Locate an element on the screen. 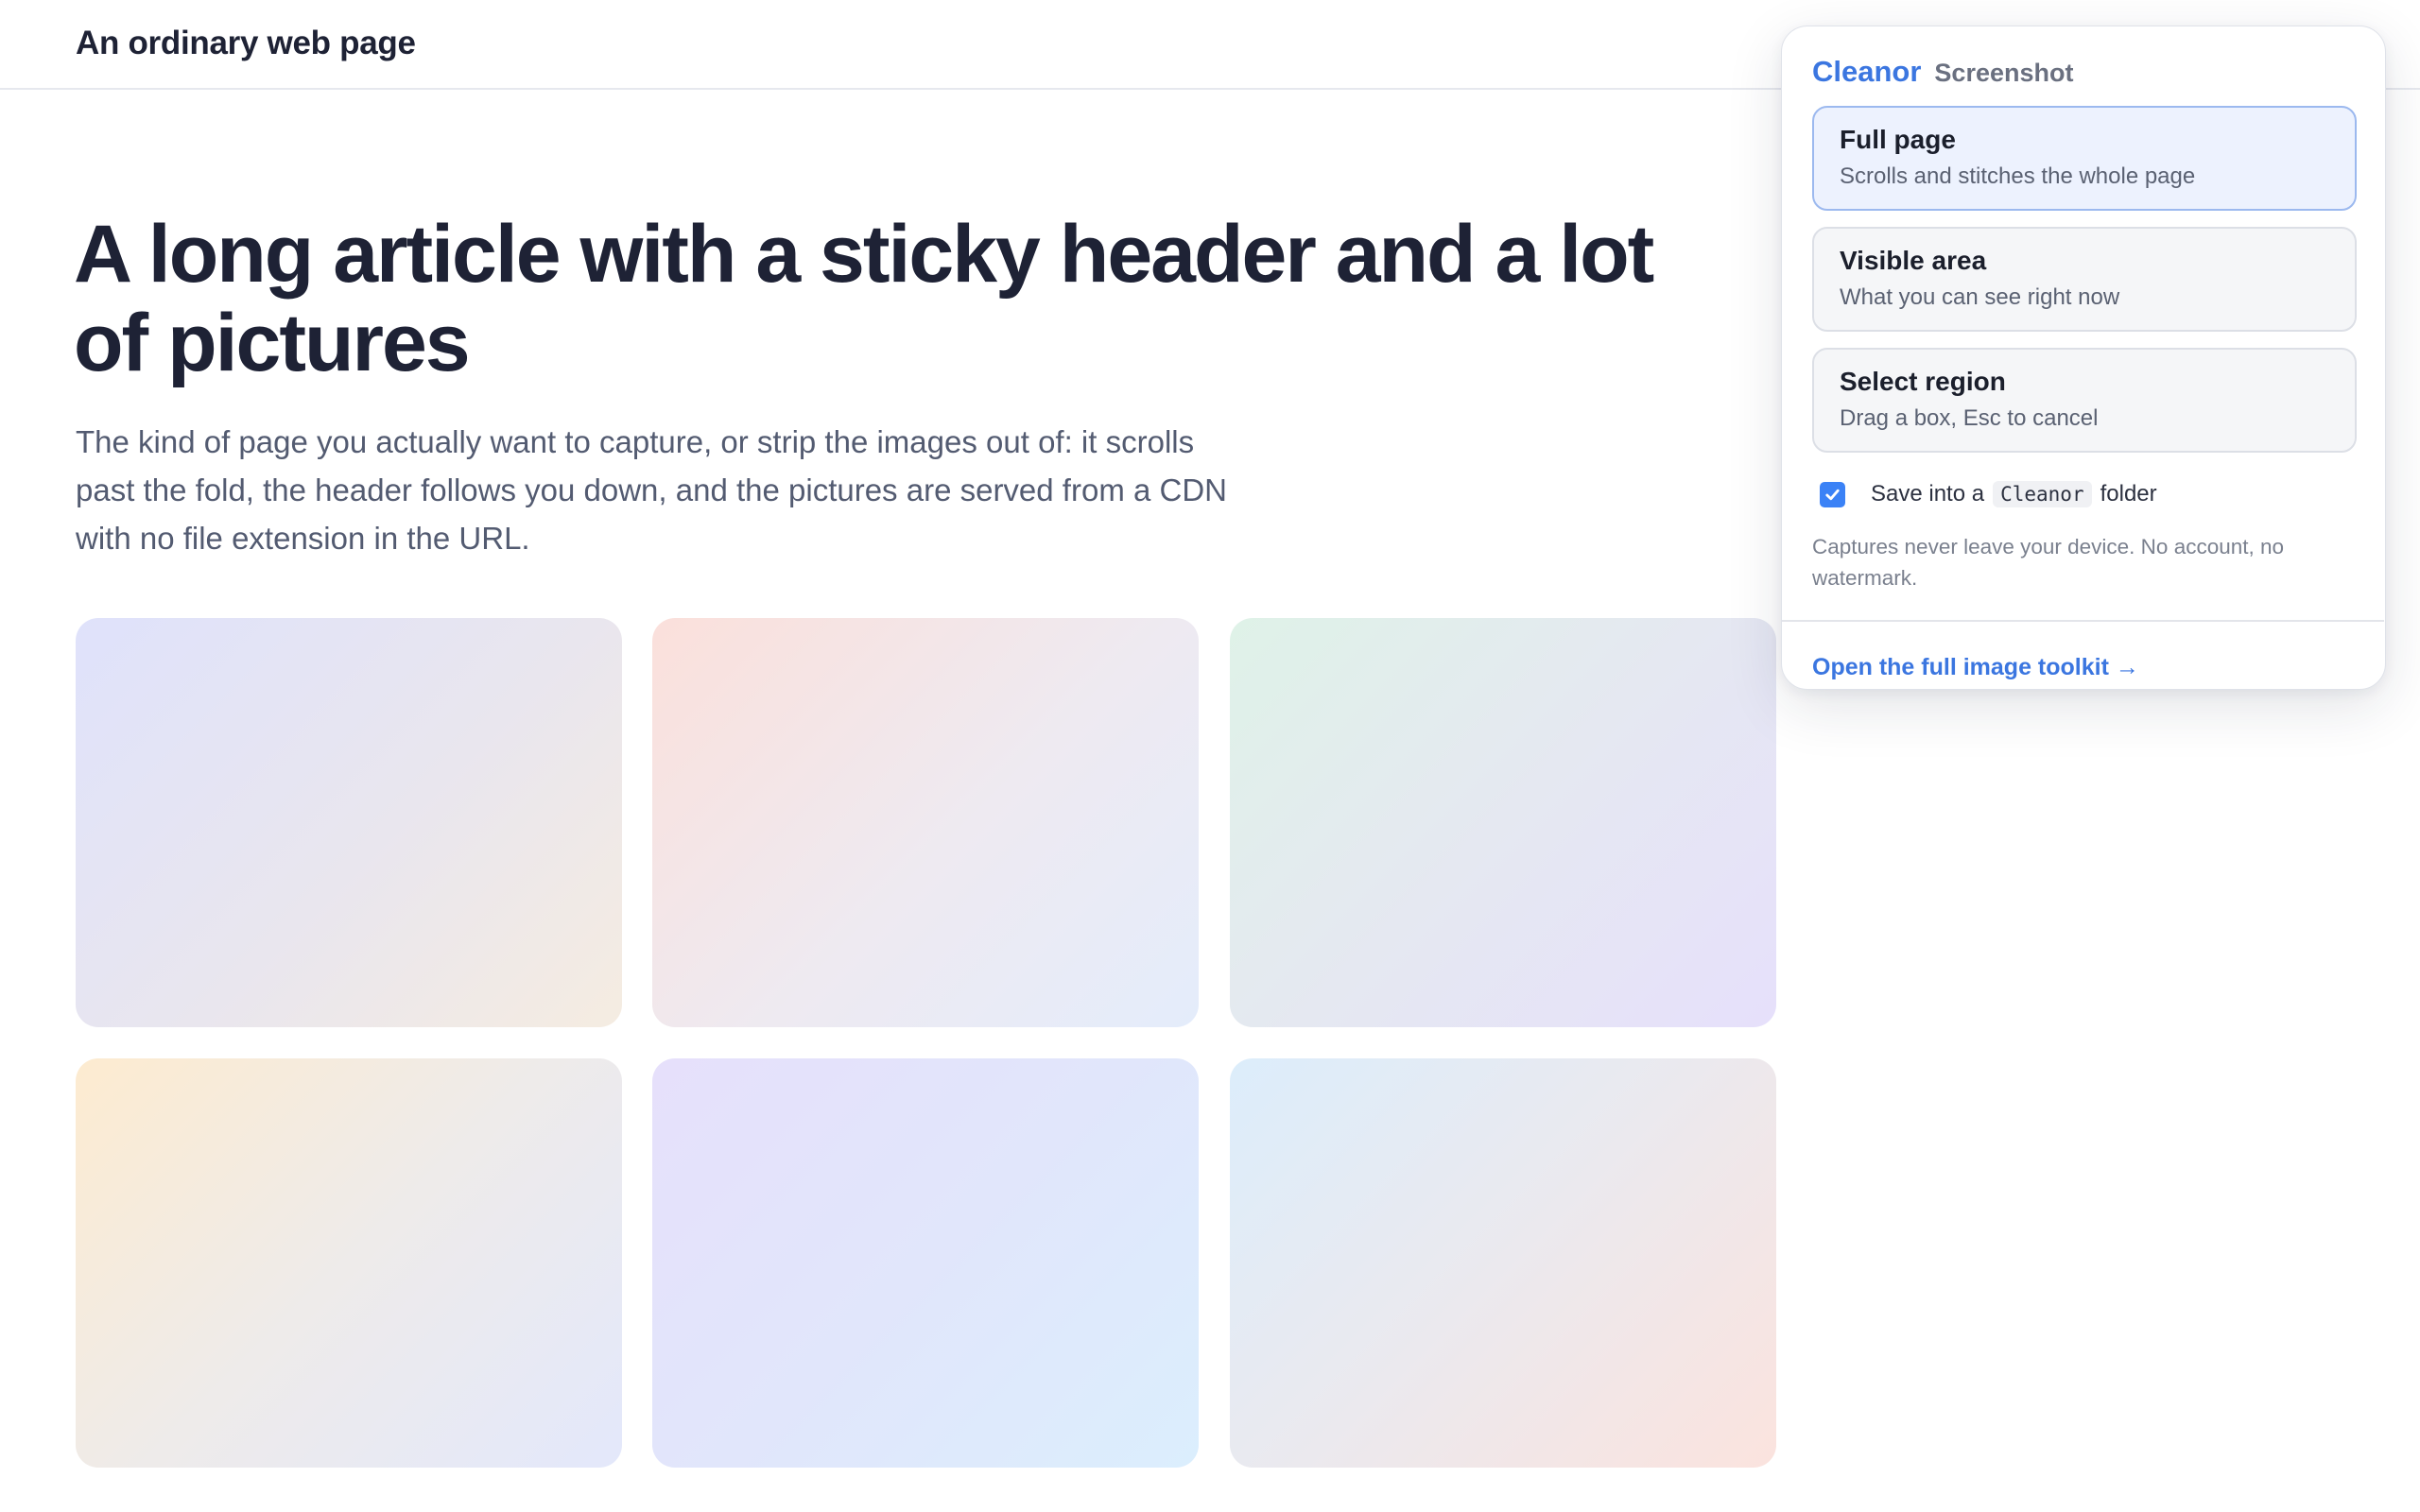 This screenshot has height=1512, width=2420. popup-subtitle: Screenshot is located at coordinates (2004, 73).